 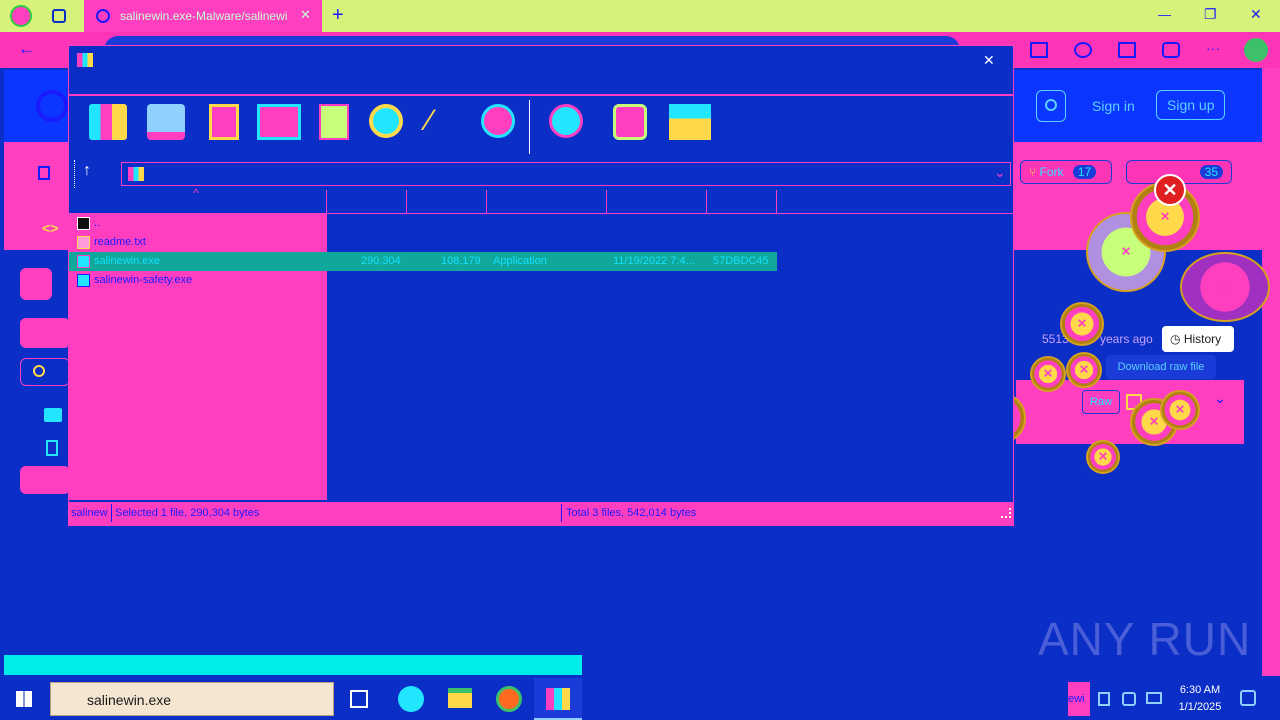 I want to click on split-screen-icon, so click(x=1039, y=50).